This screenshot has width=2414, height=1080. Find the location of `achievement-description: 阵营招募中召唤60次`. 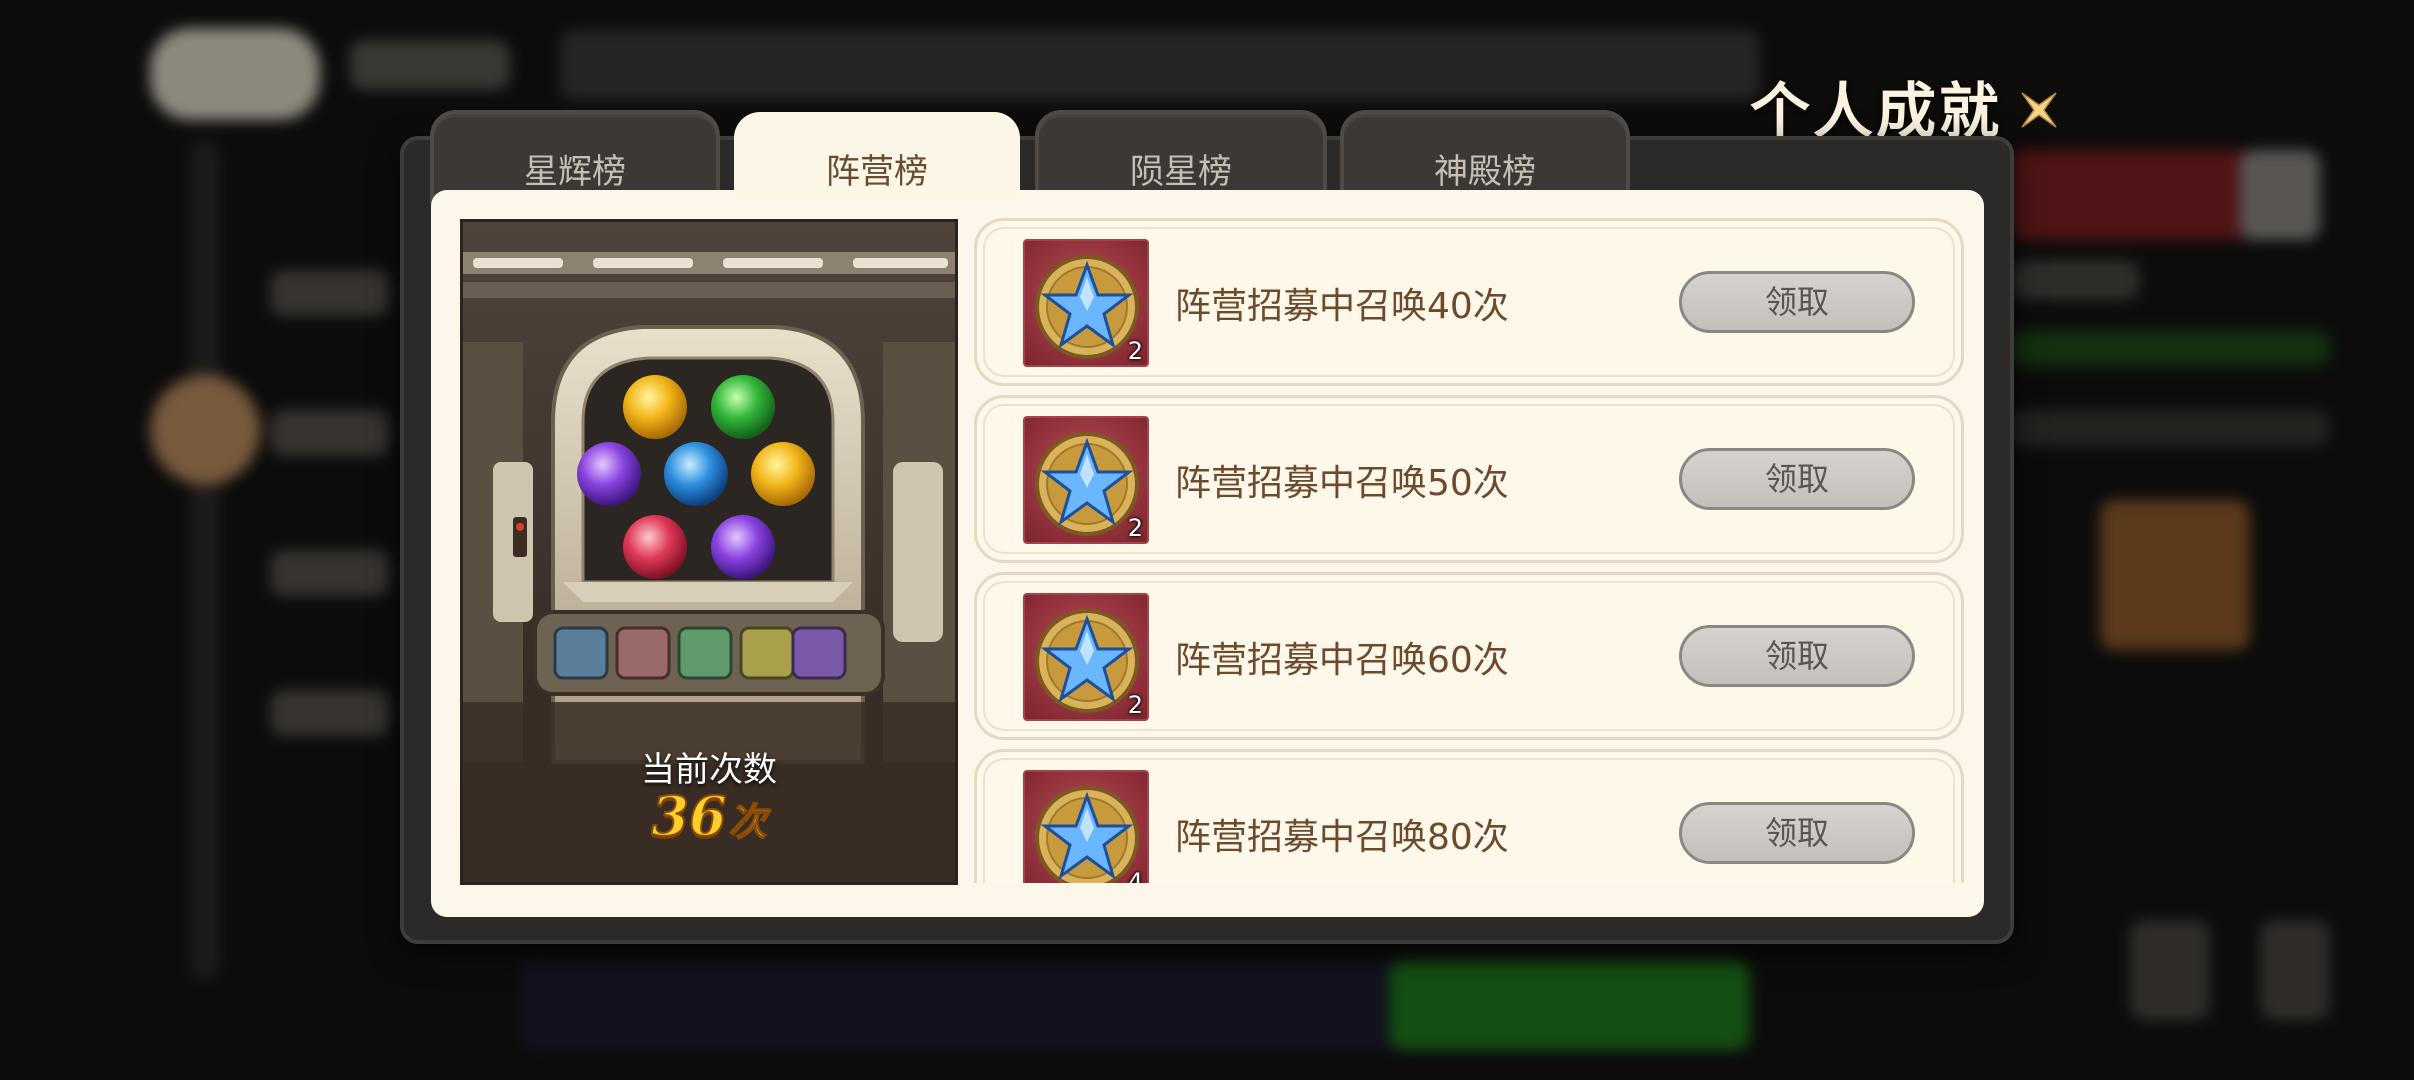

achievement-description: 阵营招募中召唤60次 is located at coordinates (1342, 660).